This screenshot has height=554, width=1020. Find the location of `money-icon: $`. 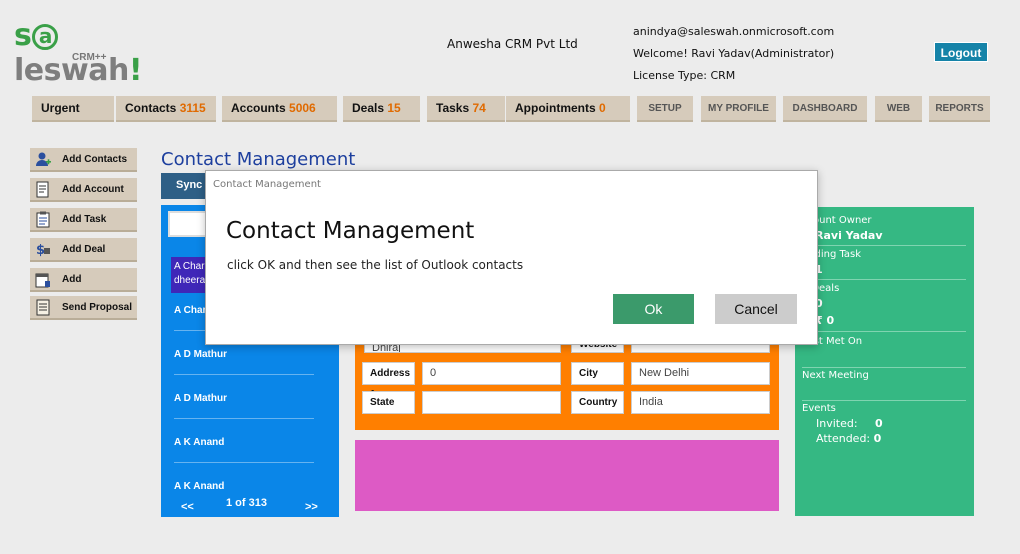

money-icon: $ is located at coordinates (43, 250).